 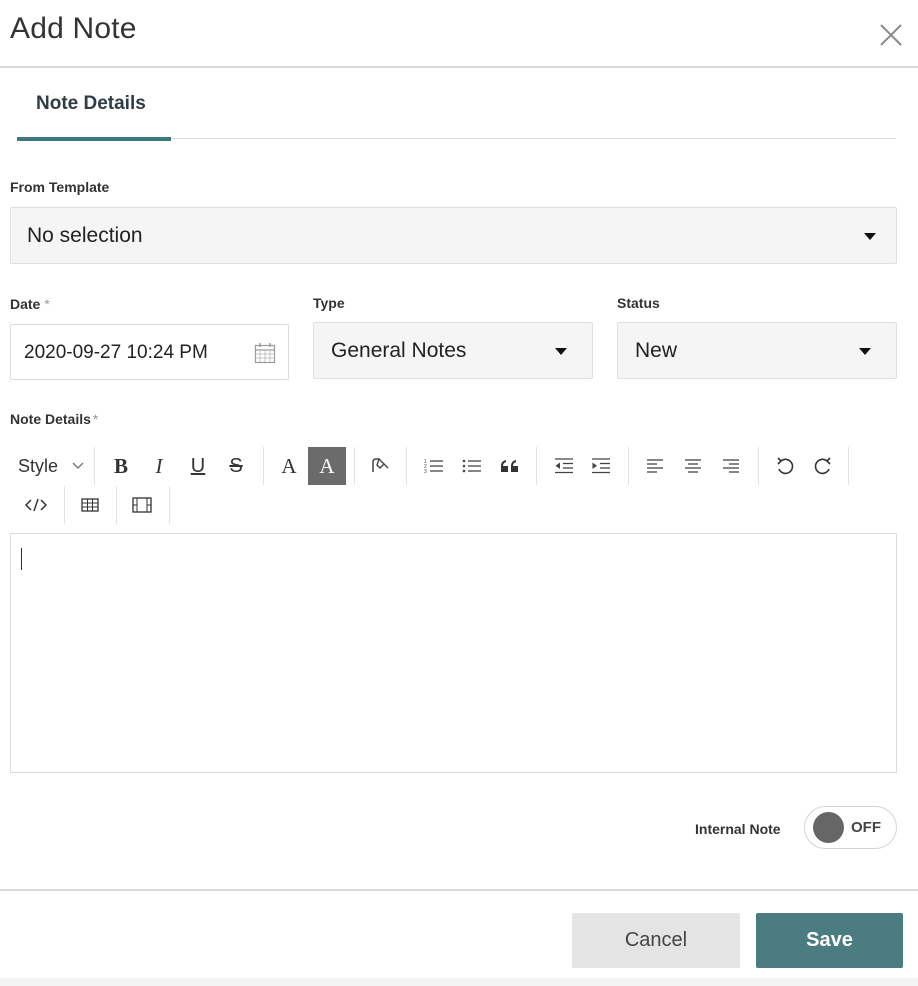 I want to click on font-color-button: A, so click(x=289, y=466).